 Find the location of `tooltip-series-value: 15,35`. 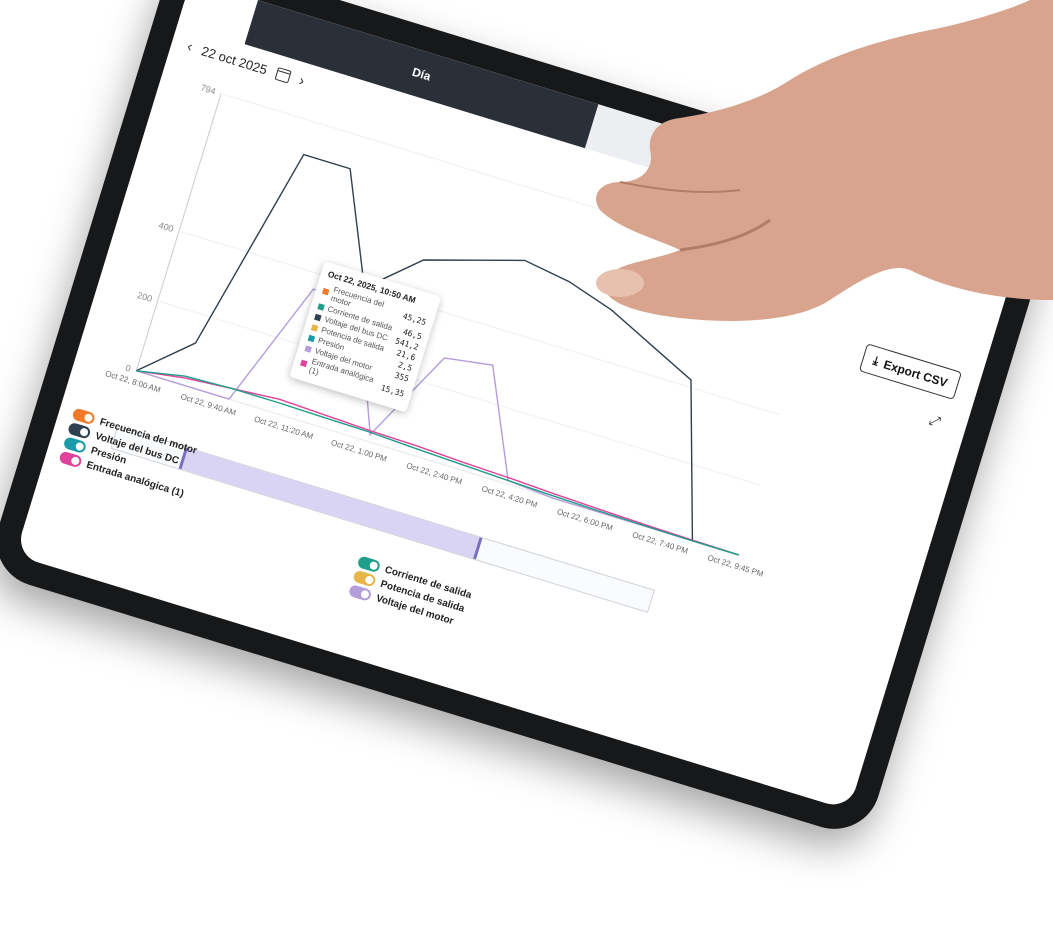

tooltip-series-value: 15,35 is located at coordinates (392, 390).